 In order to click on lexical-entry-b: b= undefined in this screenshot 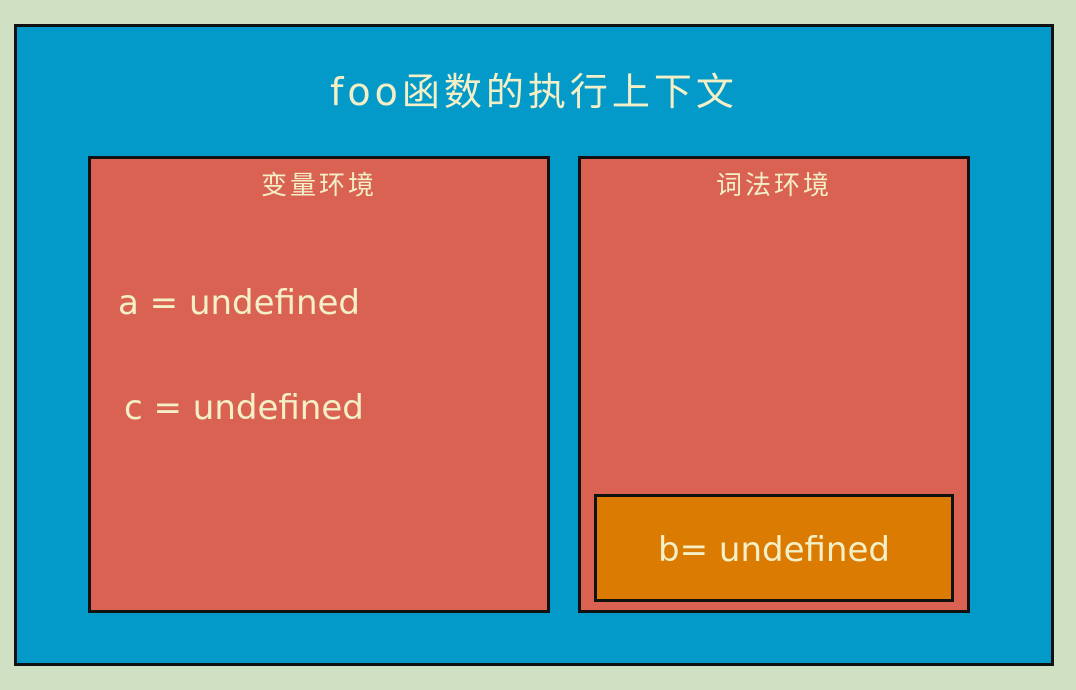, I will do `click(774, 550)`.